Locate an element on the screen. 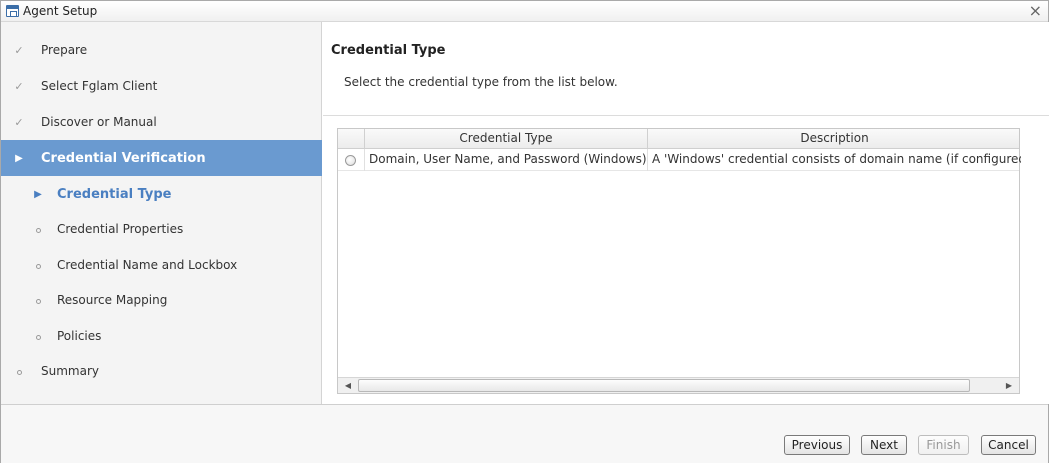  column-header-description: Description is located at coordinates (834, 139).